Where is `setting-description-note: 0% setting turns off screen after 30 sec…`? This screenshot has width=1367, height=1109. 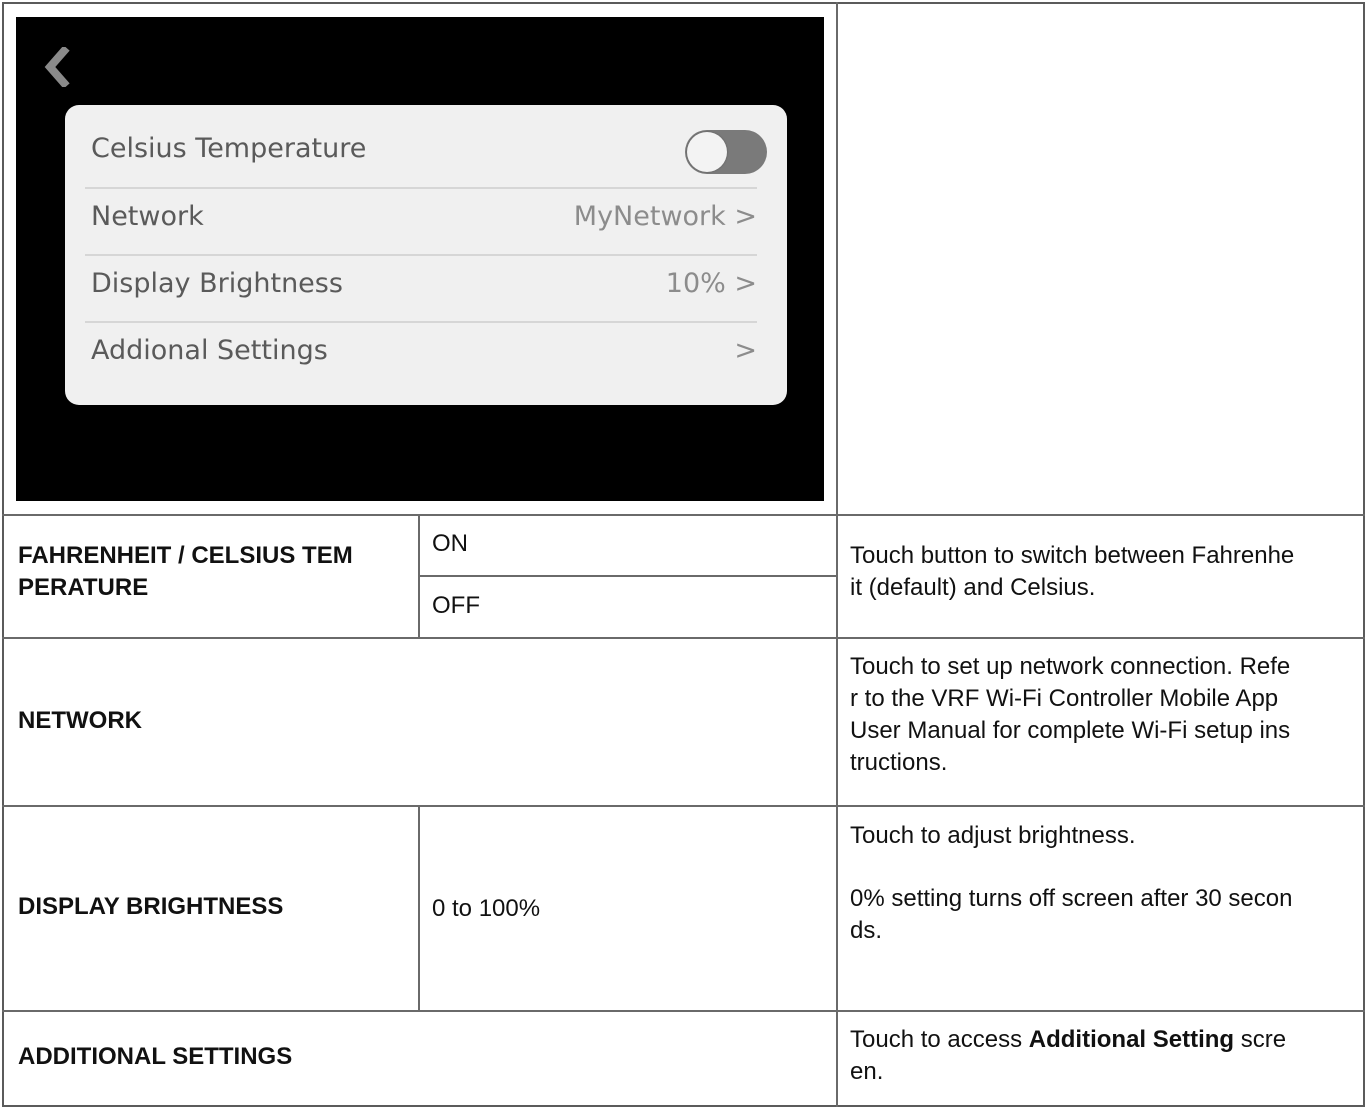
setting-description-note: 0% setting turns off screen after 30 sec… is located at coordinates (1071, 914).